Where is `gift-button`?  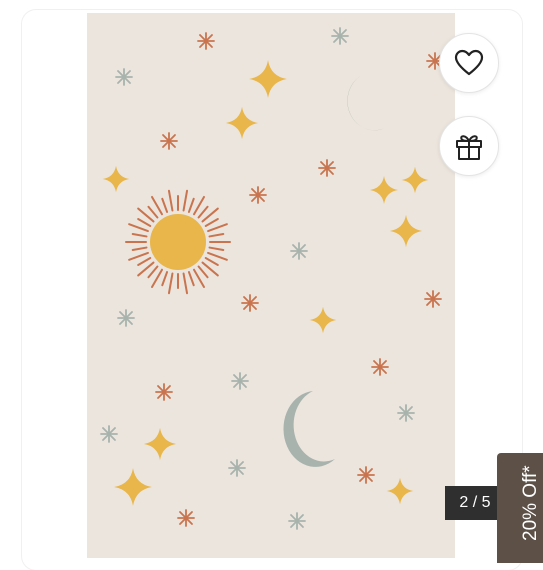 gift-button is located at coordinates (469, 146).